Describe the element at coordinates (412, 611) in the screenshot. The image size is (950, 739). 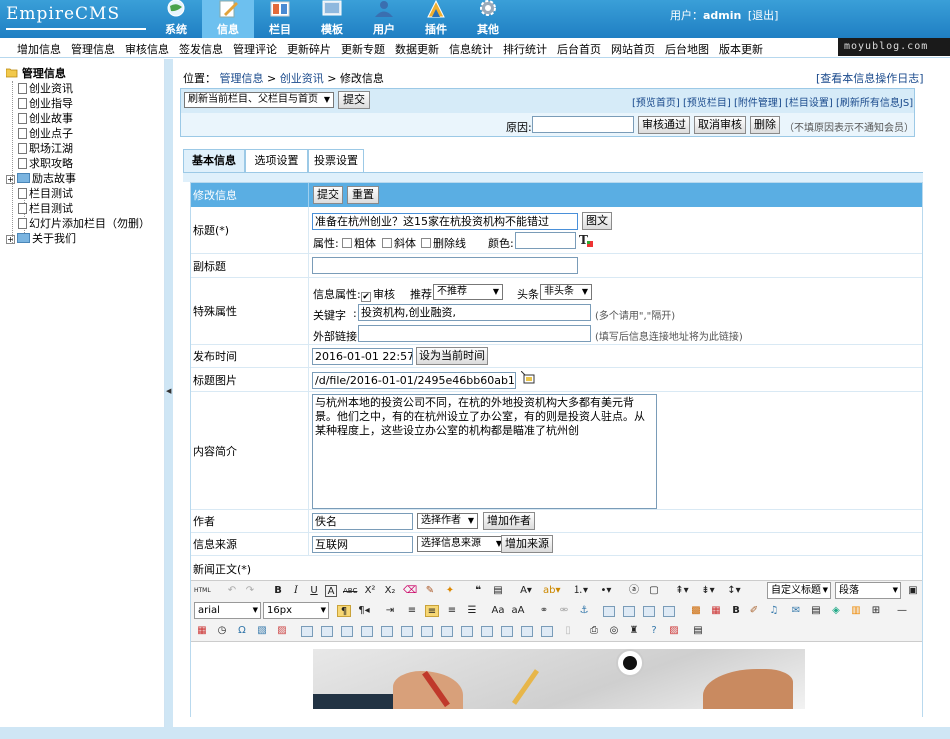
I see `align-left-icon: ≡` at that location.